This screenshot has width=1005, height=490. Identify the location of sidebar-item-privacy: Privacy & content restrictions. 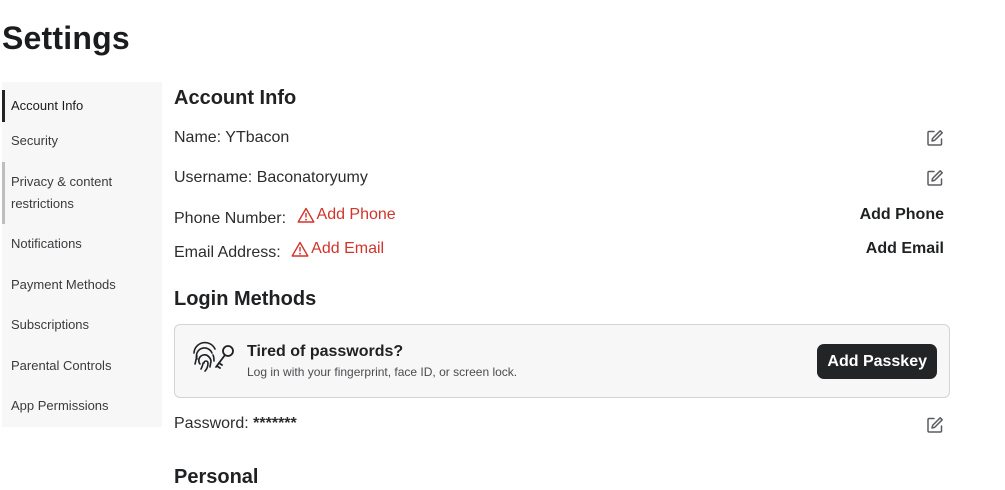
(82, 193).